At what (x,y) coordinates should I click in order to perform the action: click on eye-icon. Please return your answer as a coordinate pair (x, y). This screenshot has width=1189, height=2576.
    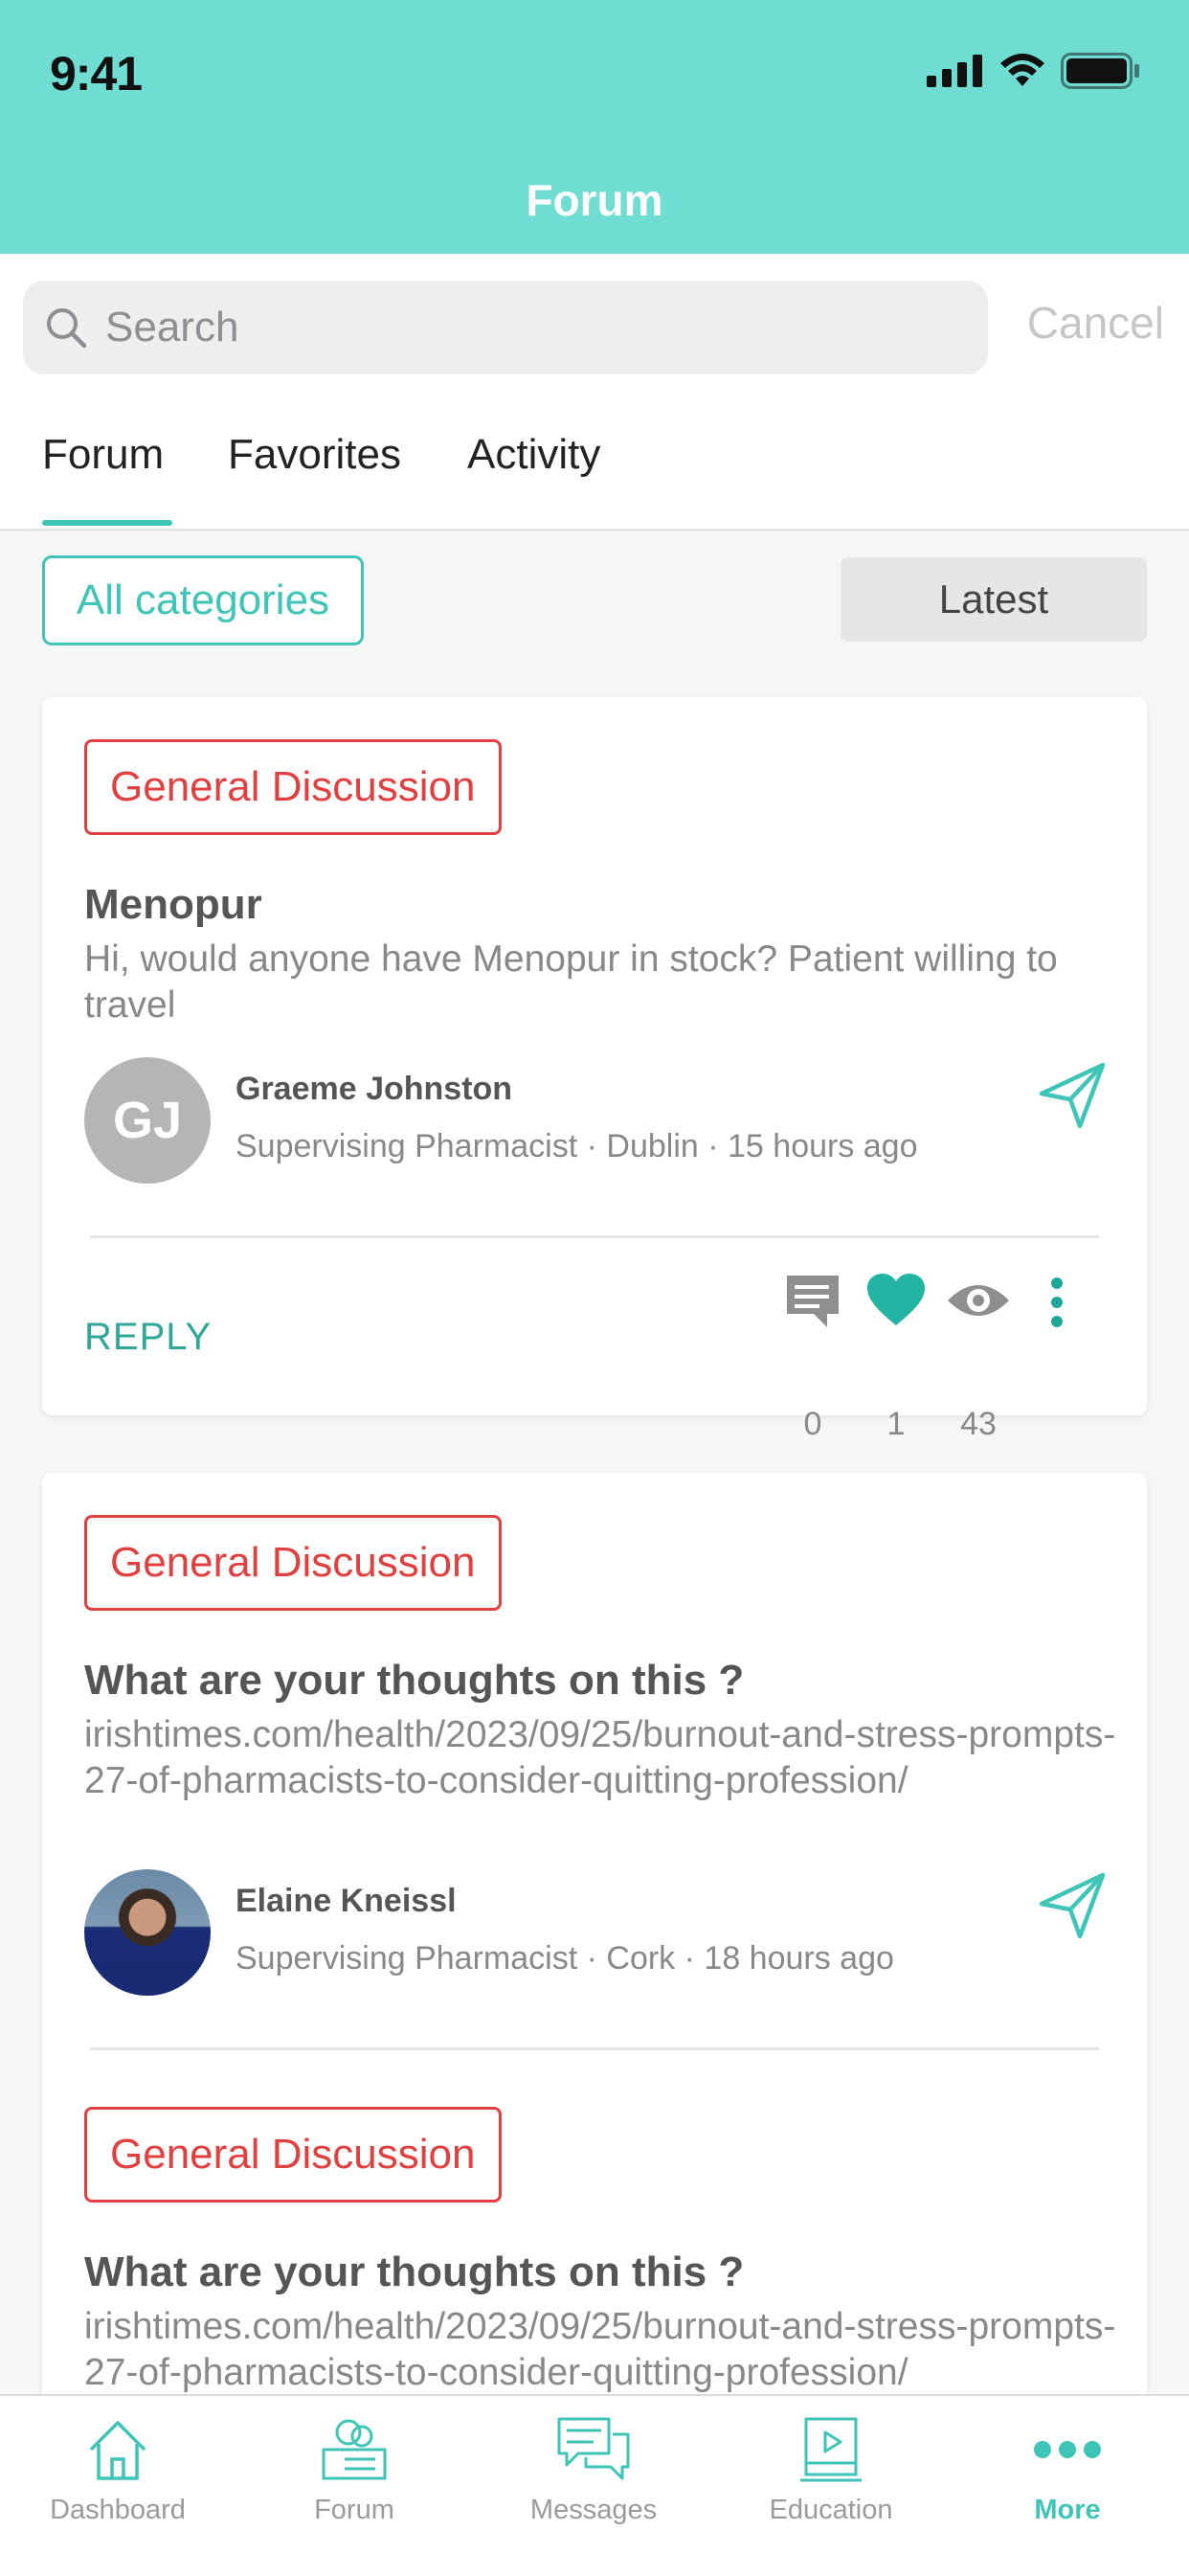
    Looking at the image, I should click on (978, 1300).